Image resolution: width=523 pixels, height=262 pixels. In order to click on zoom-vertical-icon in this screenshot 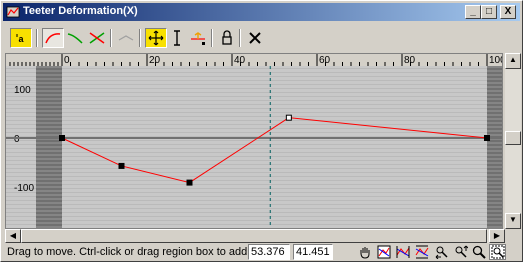, I will do `click(460, 252)`.